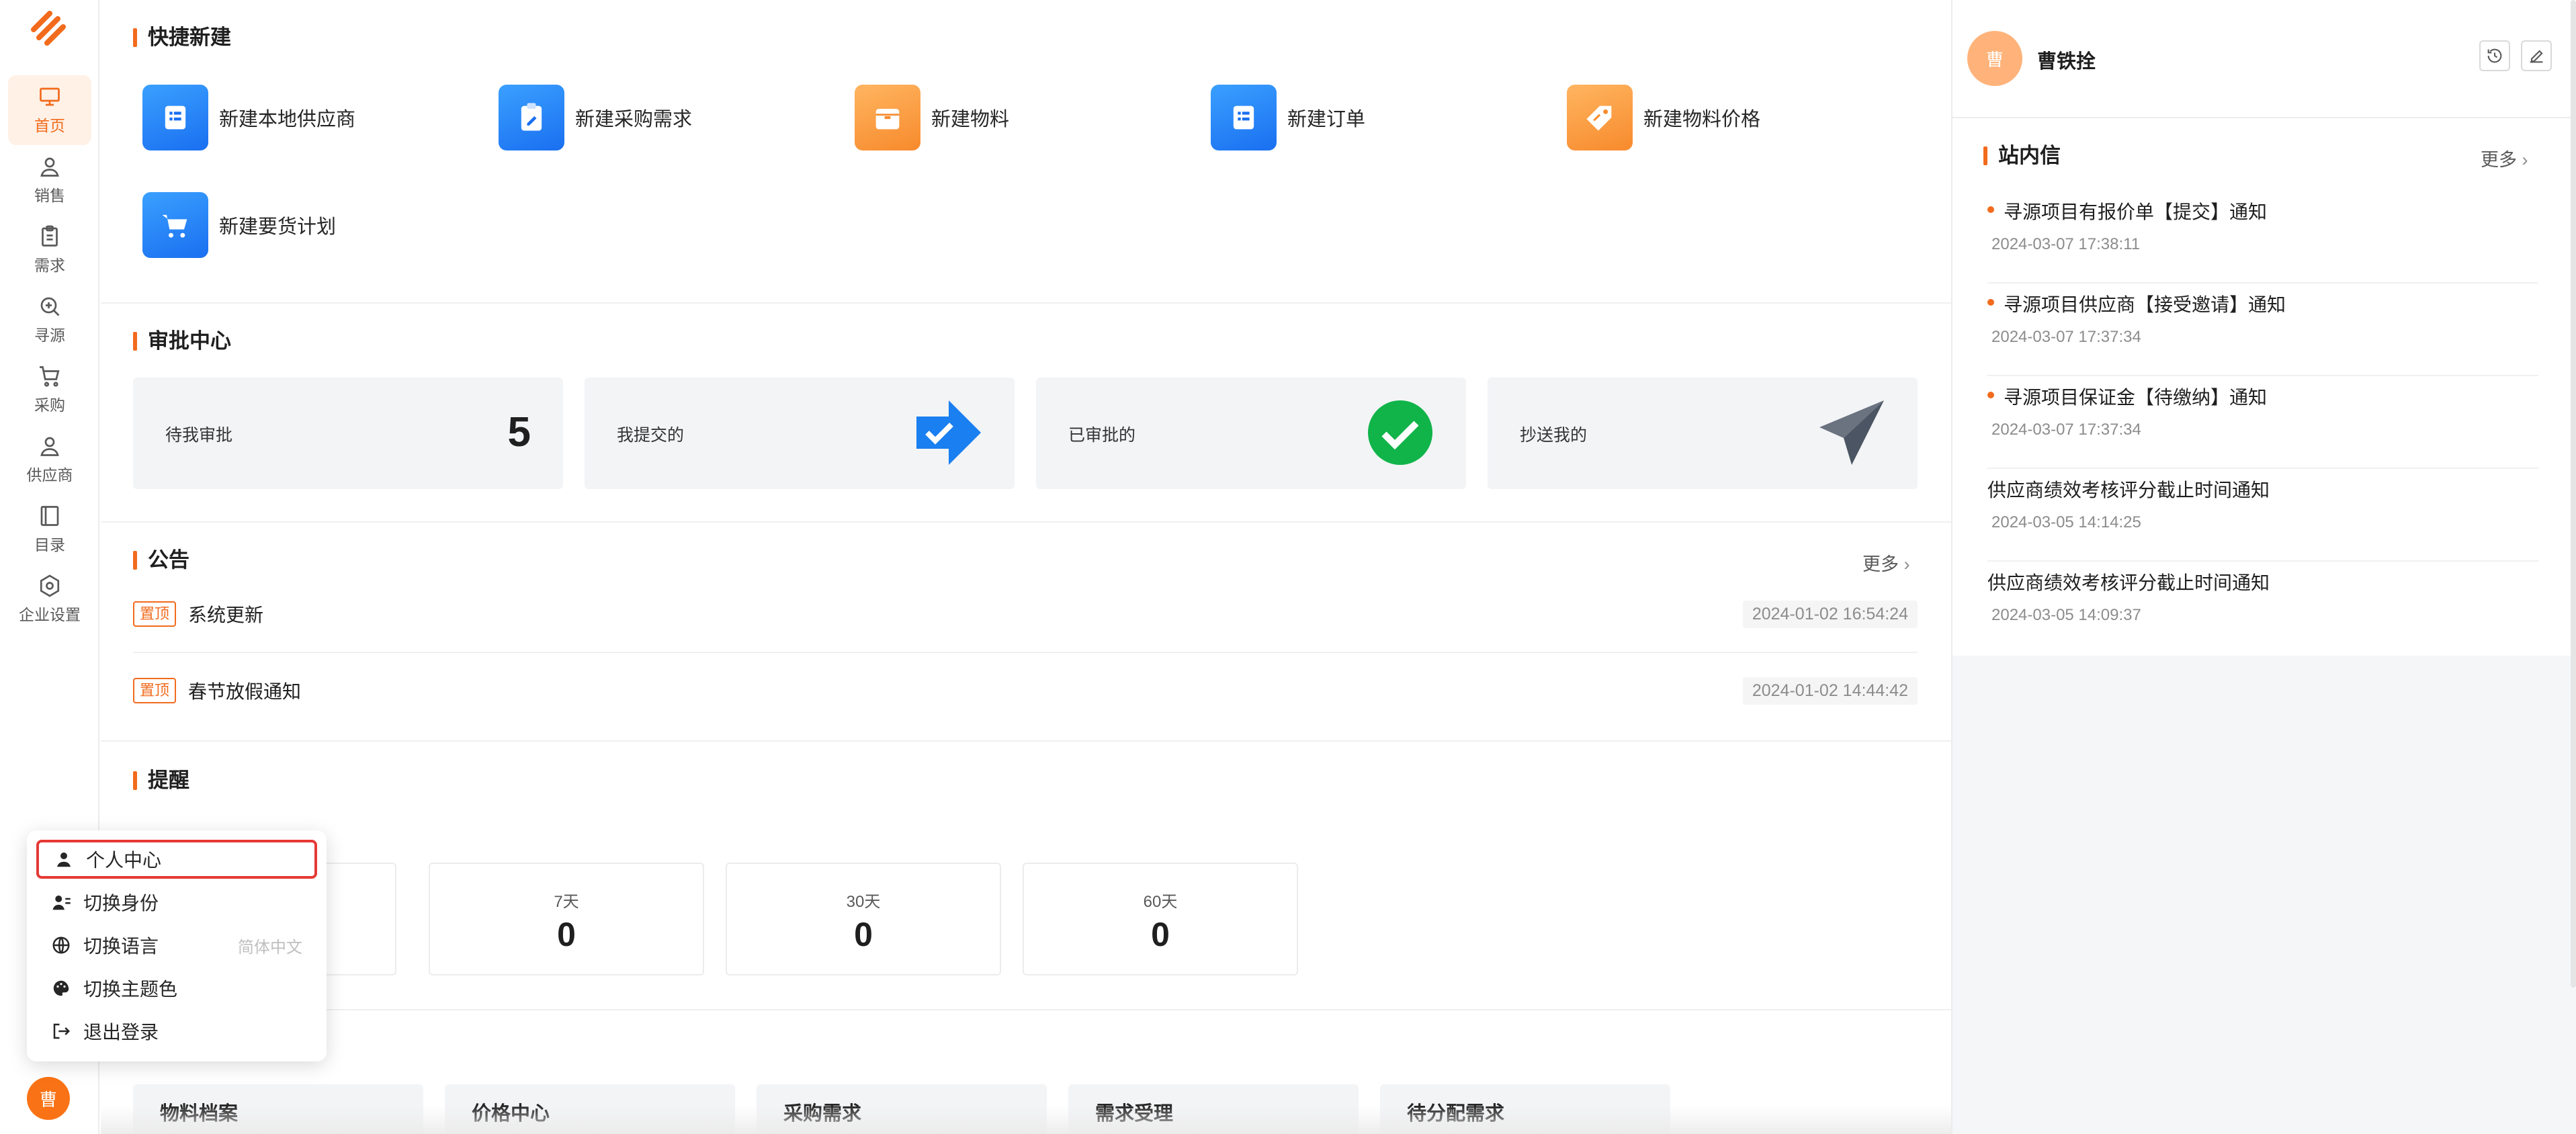 The height and width of the screenshot is (1134, 2576). I want to click on message-more-link: 更多 ›, so click(2504, 158).